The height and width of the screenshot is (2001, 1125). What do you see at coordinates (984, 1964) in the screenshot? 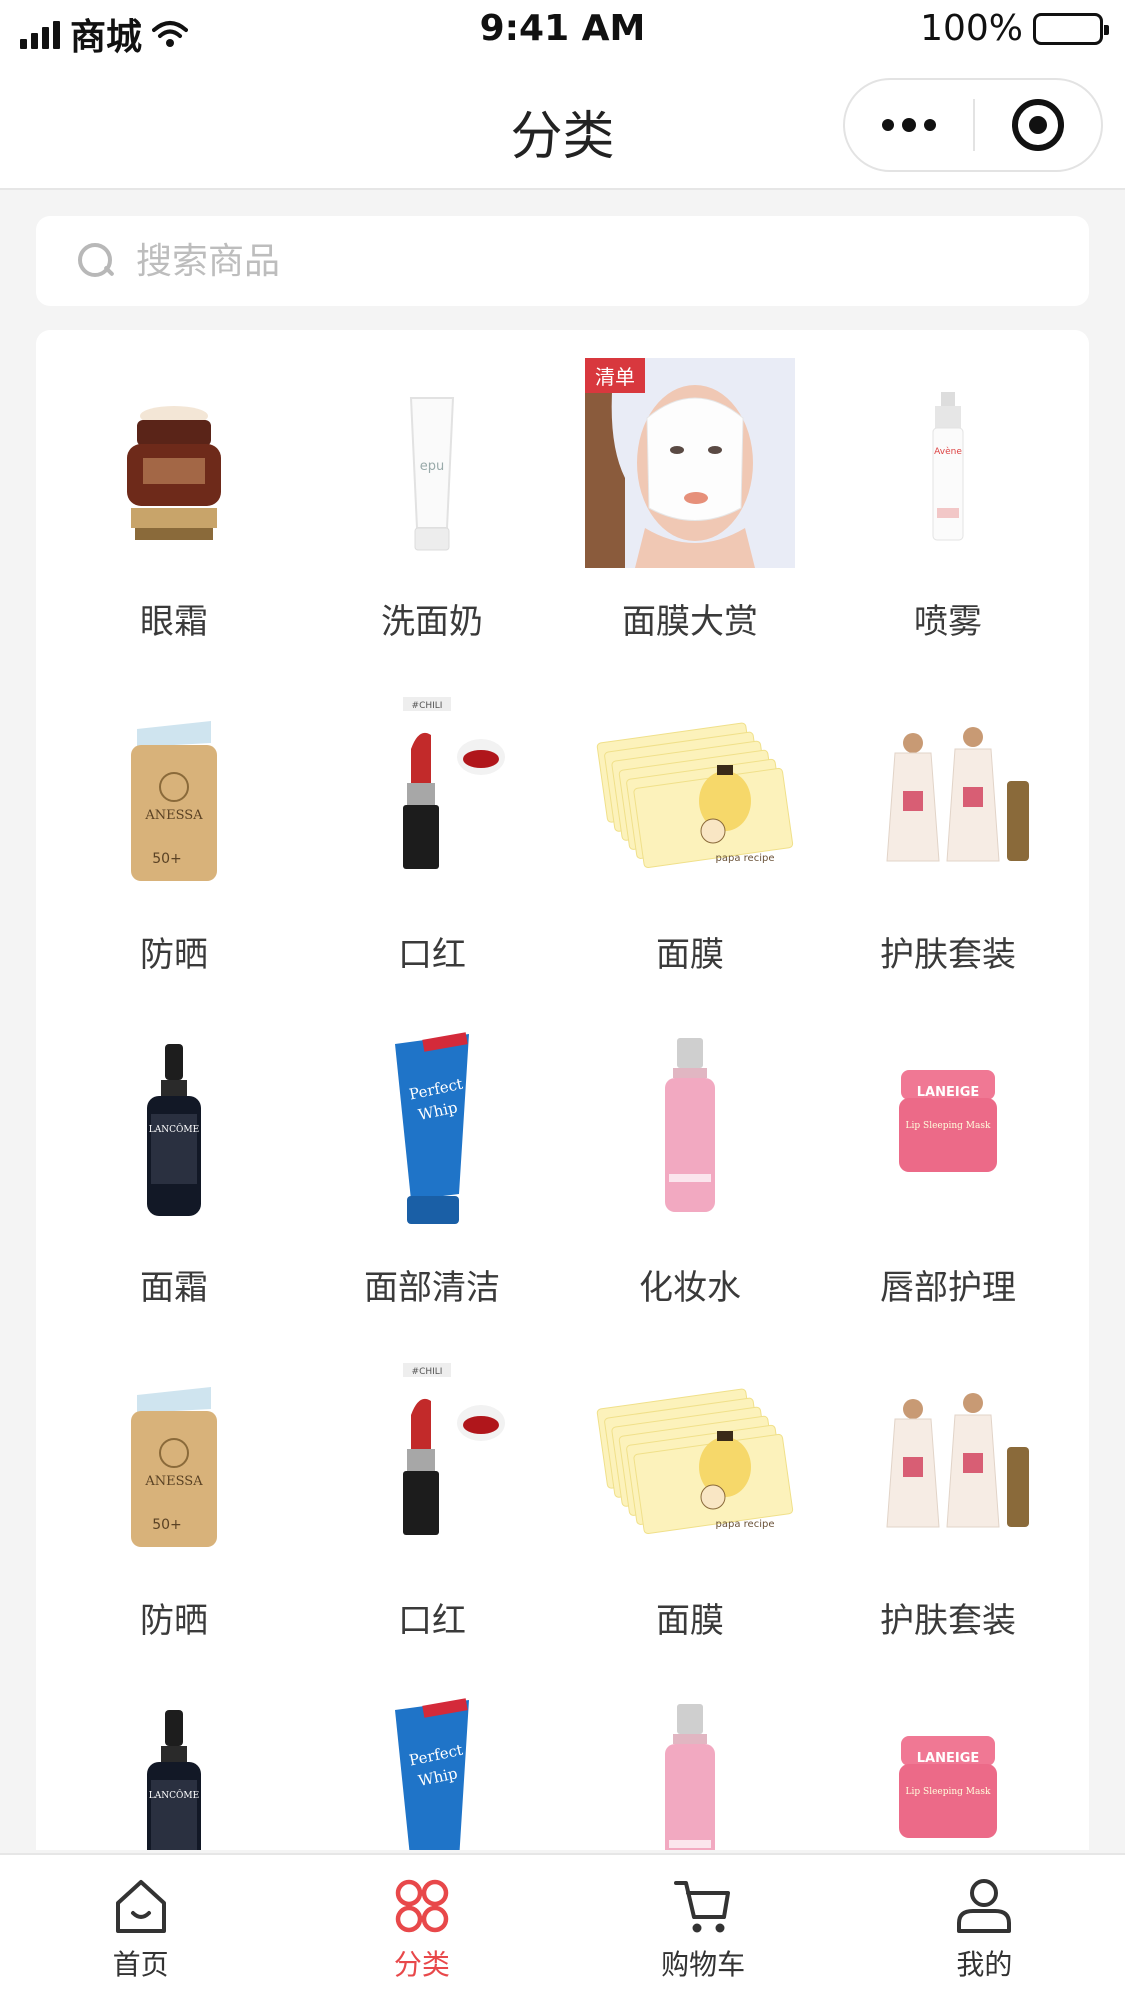
I see `tab-profile-label: 我的` at bounding box center [984, 1964].